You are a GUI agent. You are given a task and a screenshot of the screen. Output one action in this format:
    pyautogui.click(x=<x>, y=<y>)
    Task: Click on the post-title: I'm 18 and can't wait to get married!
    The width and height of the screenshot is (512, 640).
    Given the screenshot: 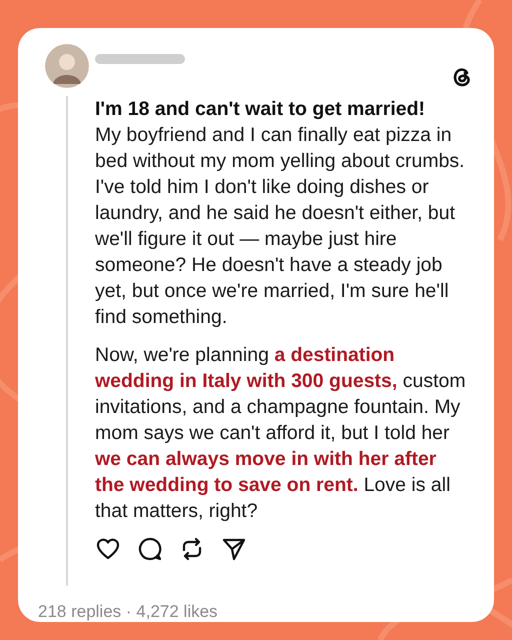 What is the action you would take?
    pyautogui.click(x=260, y=109)
    